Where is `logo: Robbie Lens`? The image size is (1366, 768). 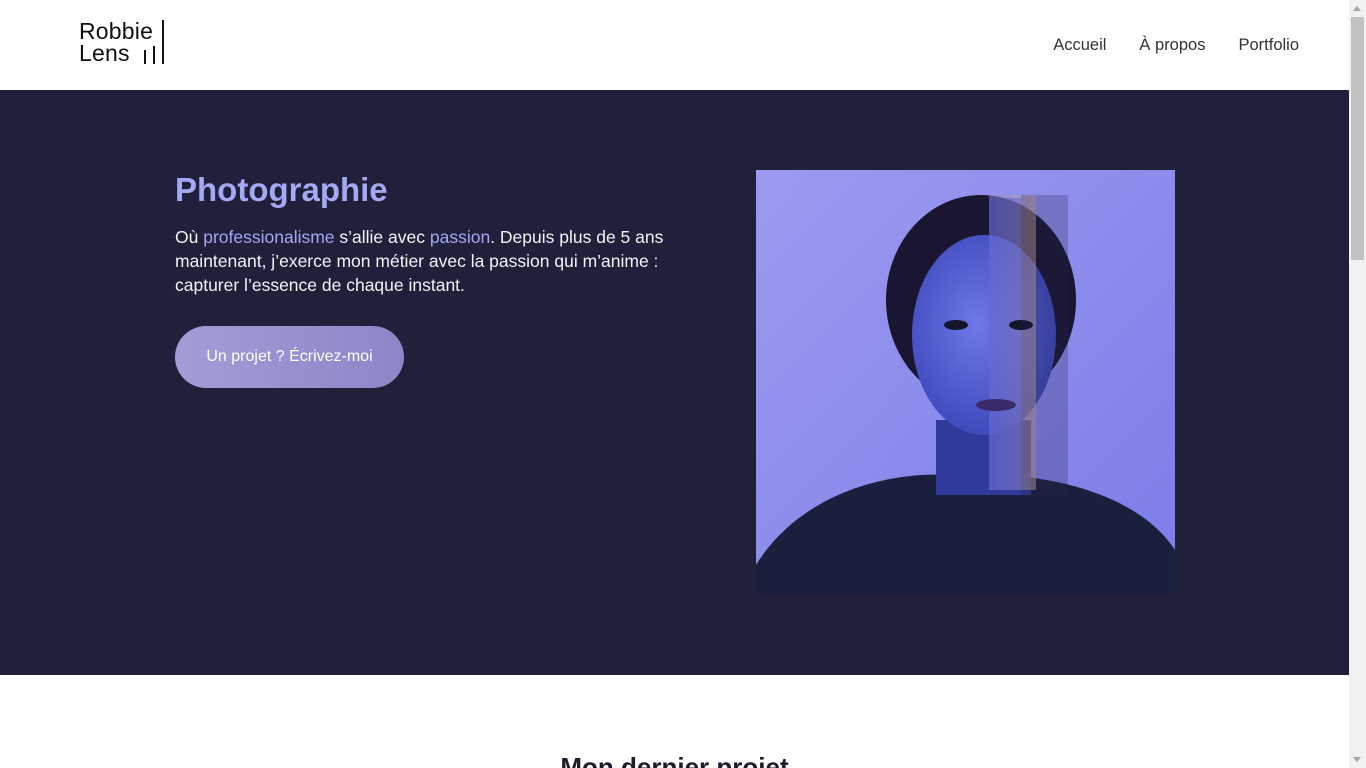
logo: Robbie Lens is located at coordinates (124, 43).